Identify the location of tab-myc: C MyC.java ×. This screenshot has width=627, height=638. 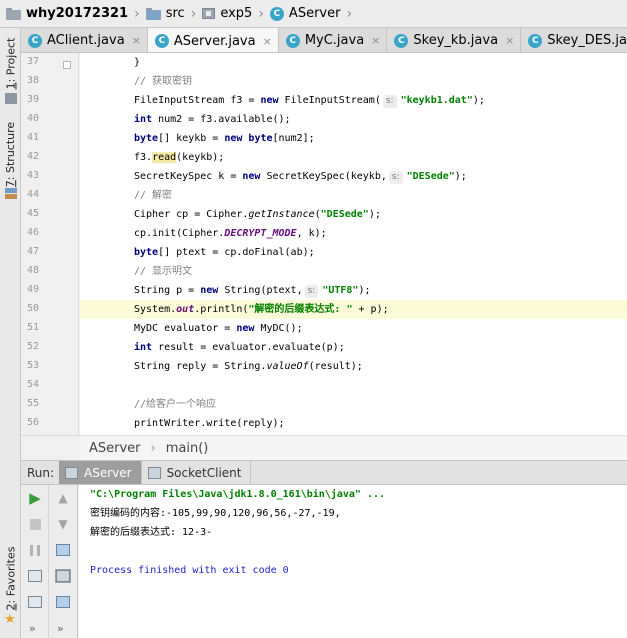
(333, 40).